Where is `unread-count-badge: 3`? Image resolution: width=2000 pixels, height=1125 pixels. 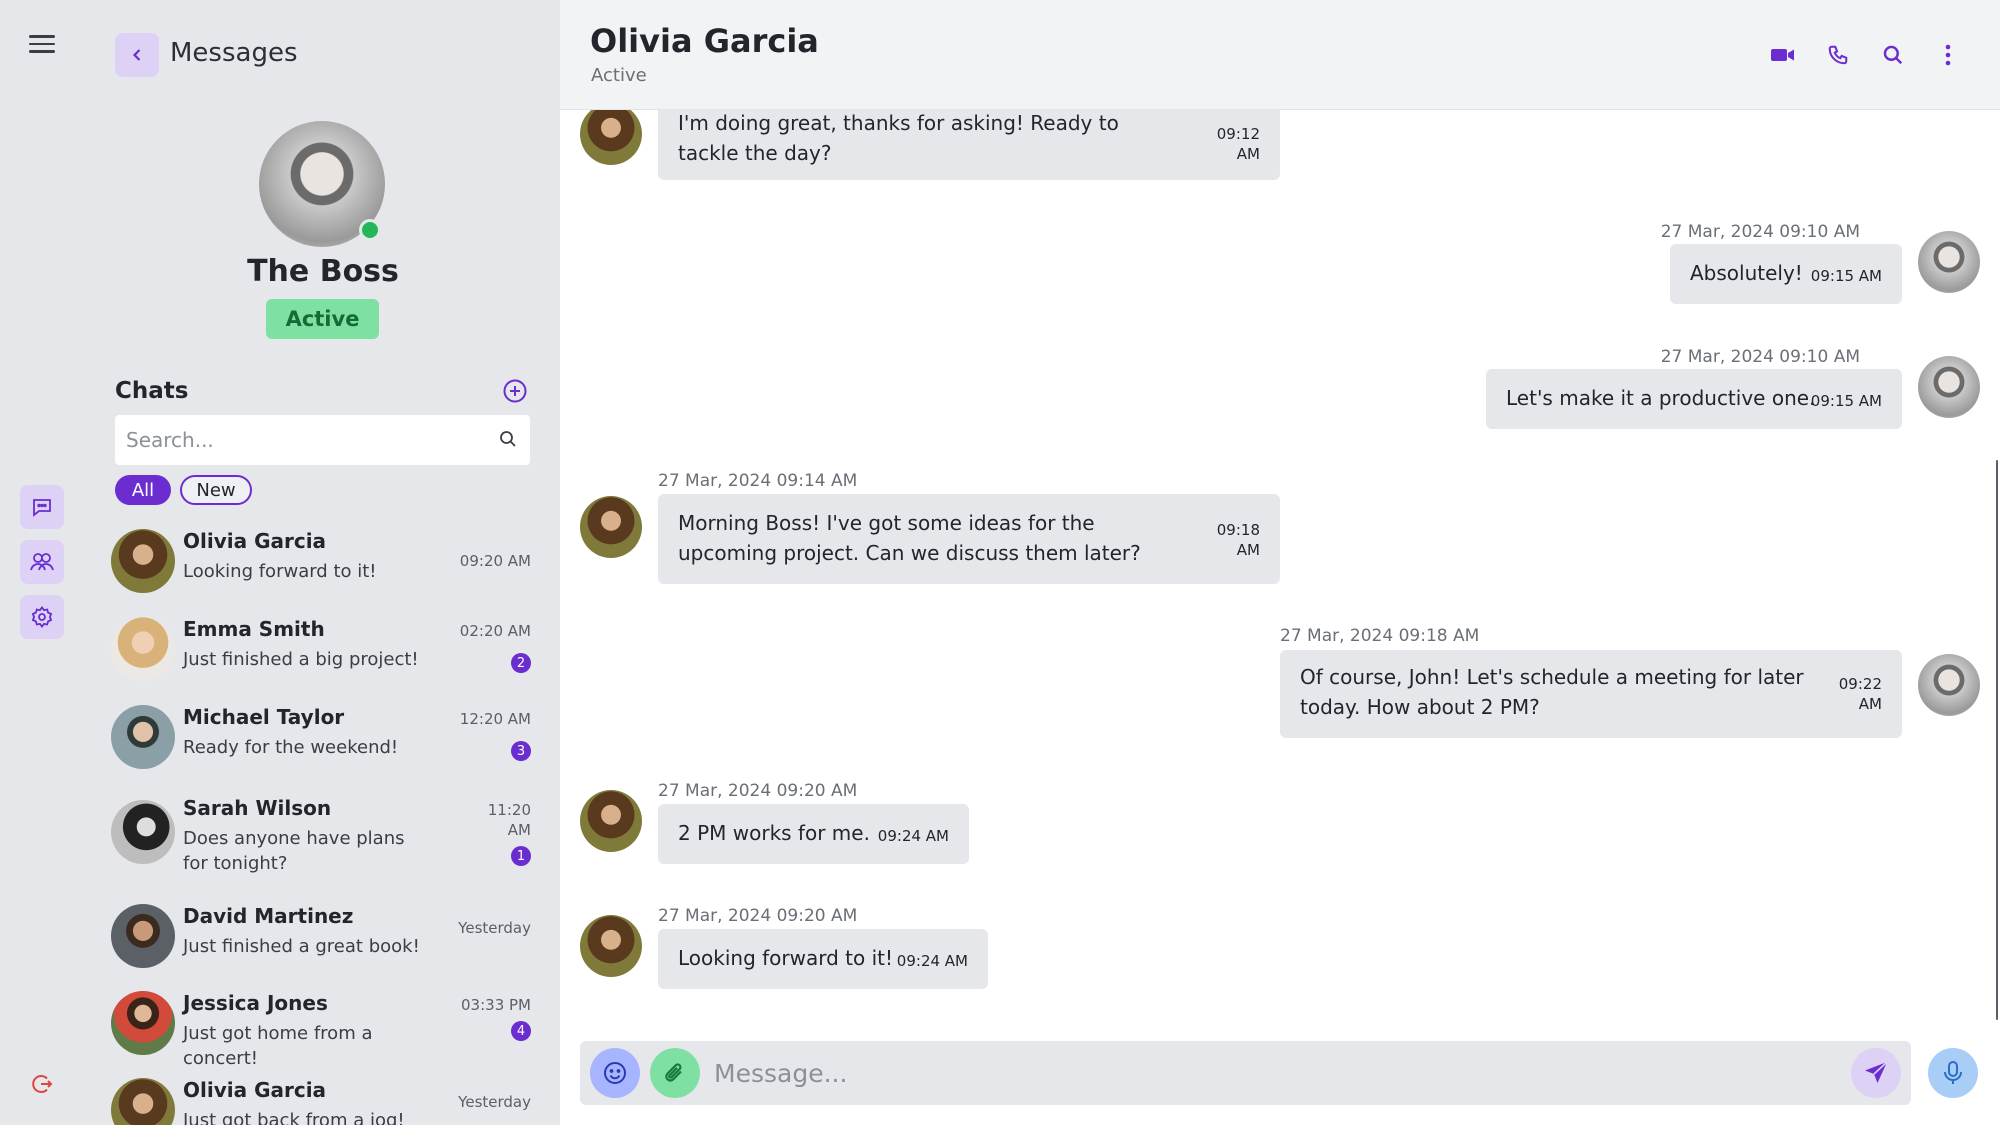
unread-count-badge: 3 is located at coordinates (521, 751).